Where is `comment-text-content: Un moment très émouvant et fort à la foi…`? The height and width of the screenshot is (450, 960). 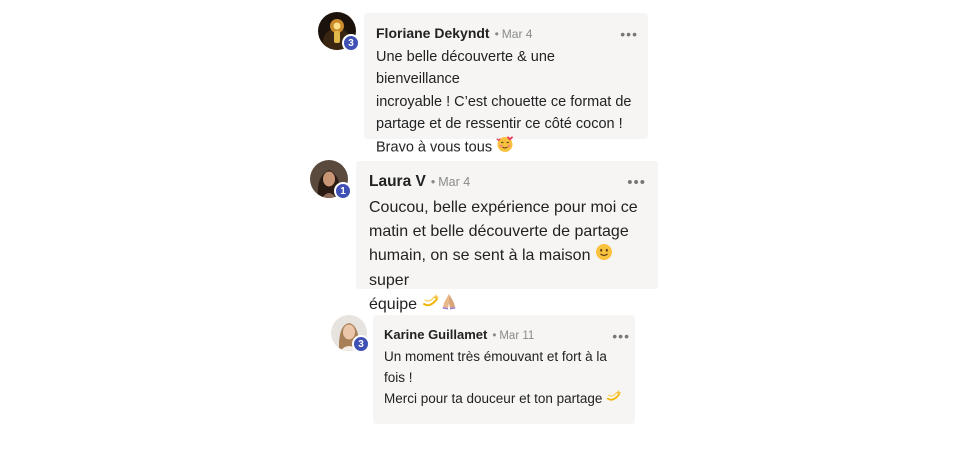 comment-text-content: Un moment très émouvant et fort à la foi… is located at coordinates (495, 377).